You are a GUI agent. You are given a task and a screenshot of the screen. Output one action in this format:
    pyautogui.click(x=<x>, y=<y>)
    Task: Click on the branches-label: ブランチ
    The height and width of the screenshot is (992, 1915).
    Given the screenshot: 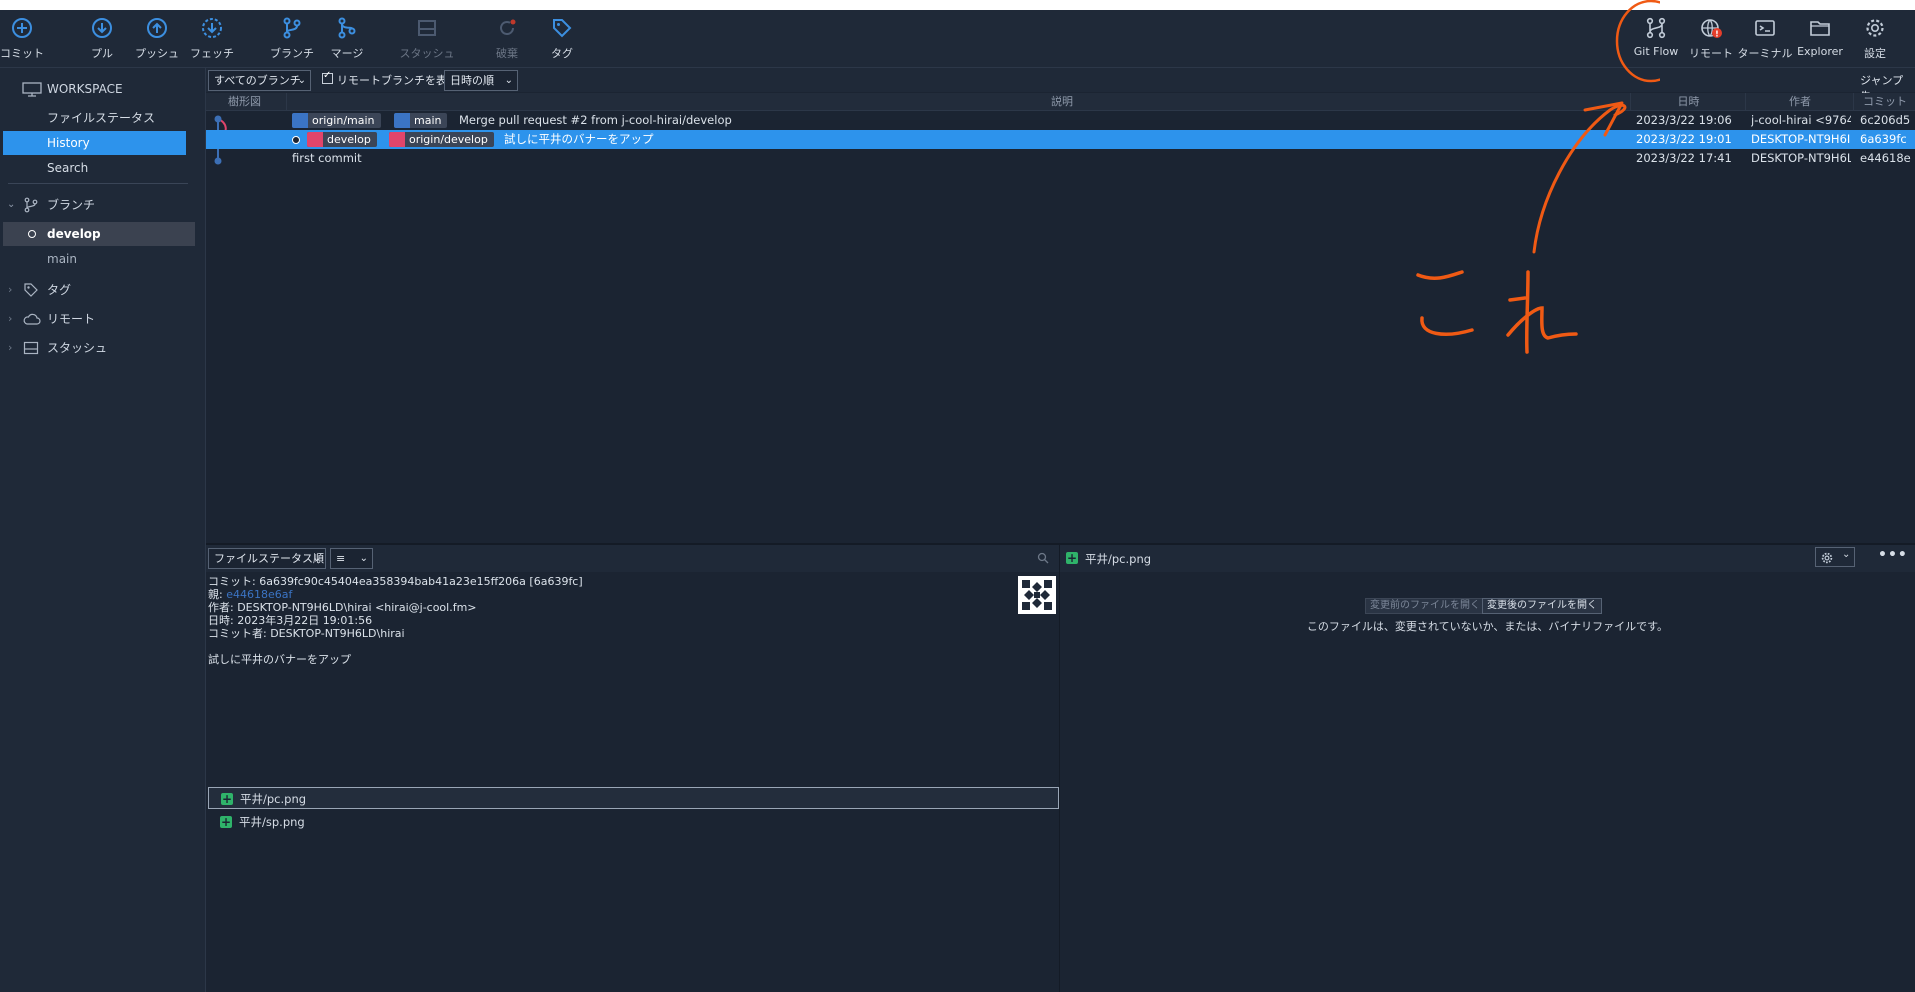 What is the action you would take?
    pyautogui.click(x=71, y=205)
    